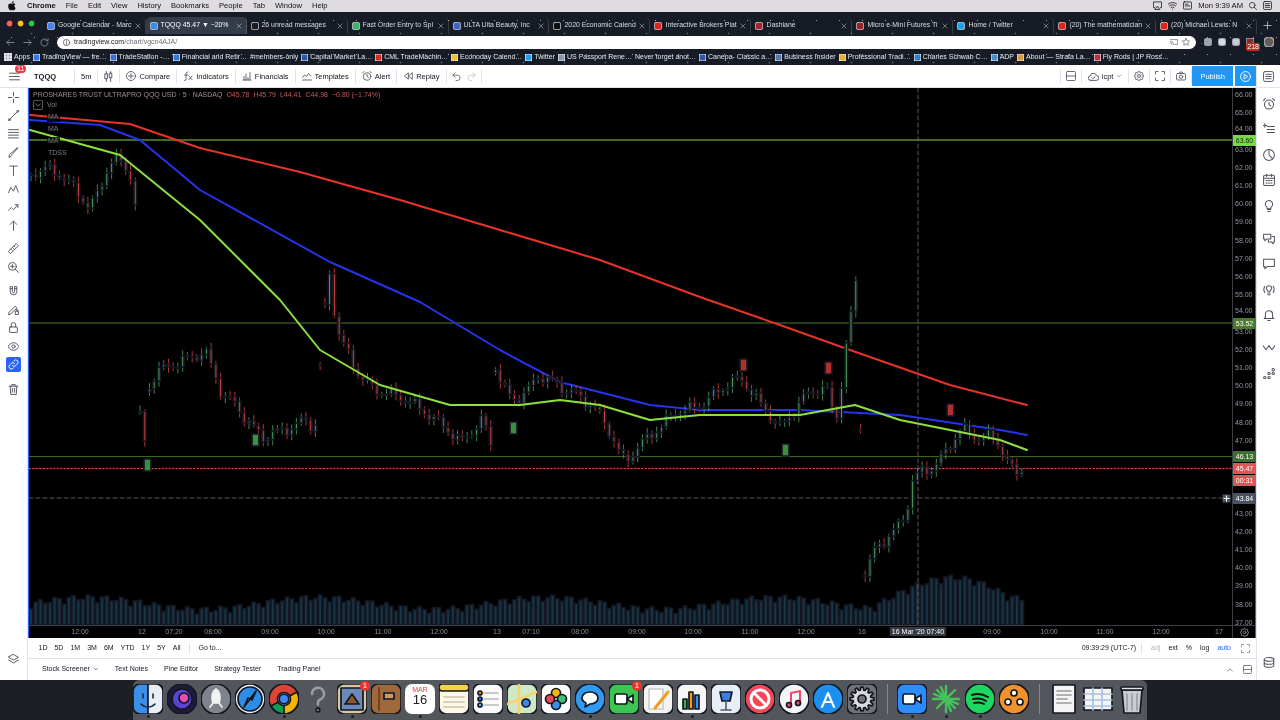  What do you see at coordinates (1093, 76) in the screenshot?
I see `cloud-check-icon` at bounding box center [1093, 76].